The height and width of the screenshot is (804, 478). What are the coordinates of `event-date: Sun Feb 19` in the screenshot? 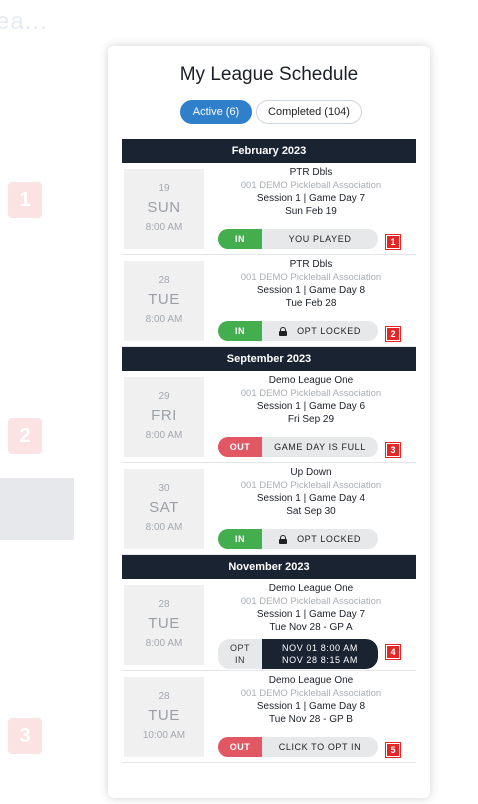 It's located at (311, 211).